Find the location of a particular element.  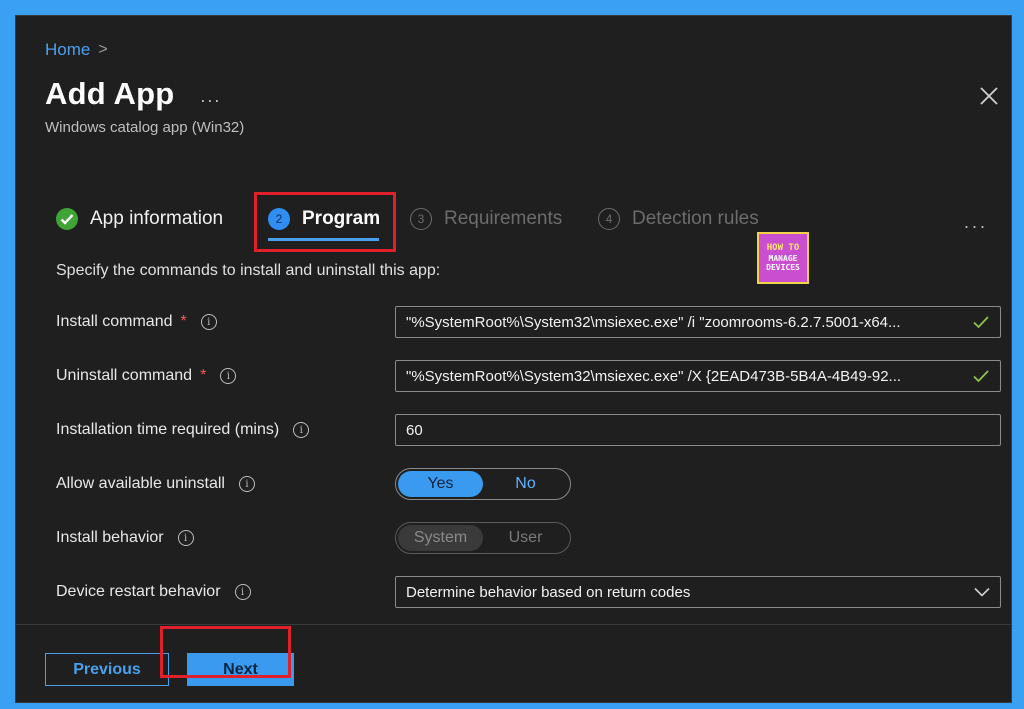

allow-uninstall-toggle: Yes No is located at coordinates (483, 484).